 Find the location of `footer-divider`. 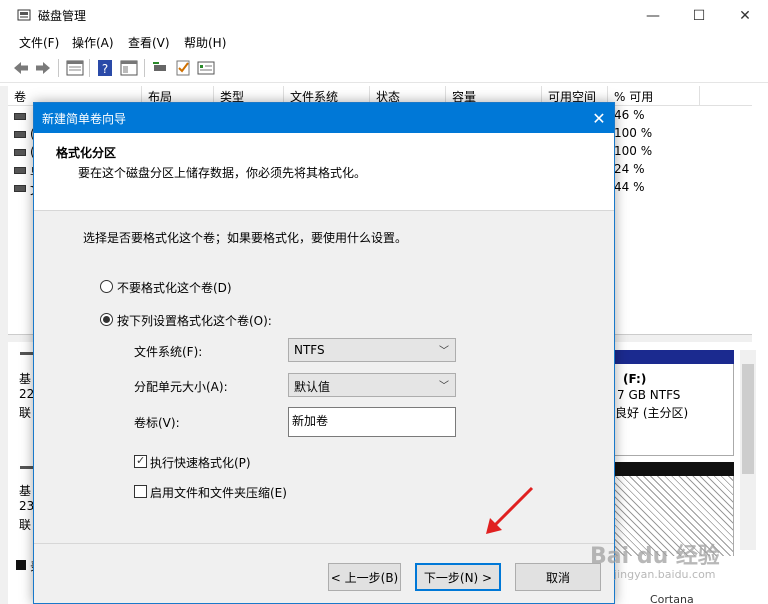

footer-divider is located at coordinates (324, 543).